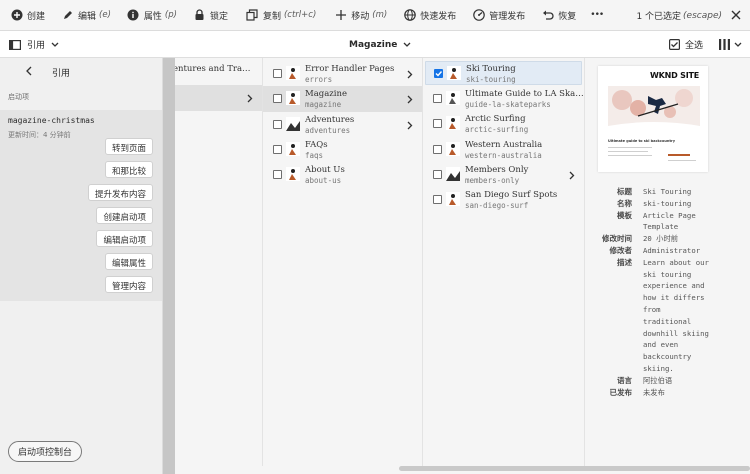 This screenshot has height=474, width=750. I want to click on list-item: Arctic Surfing arctic-surfing, so click(503, 124).